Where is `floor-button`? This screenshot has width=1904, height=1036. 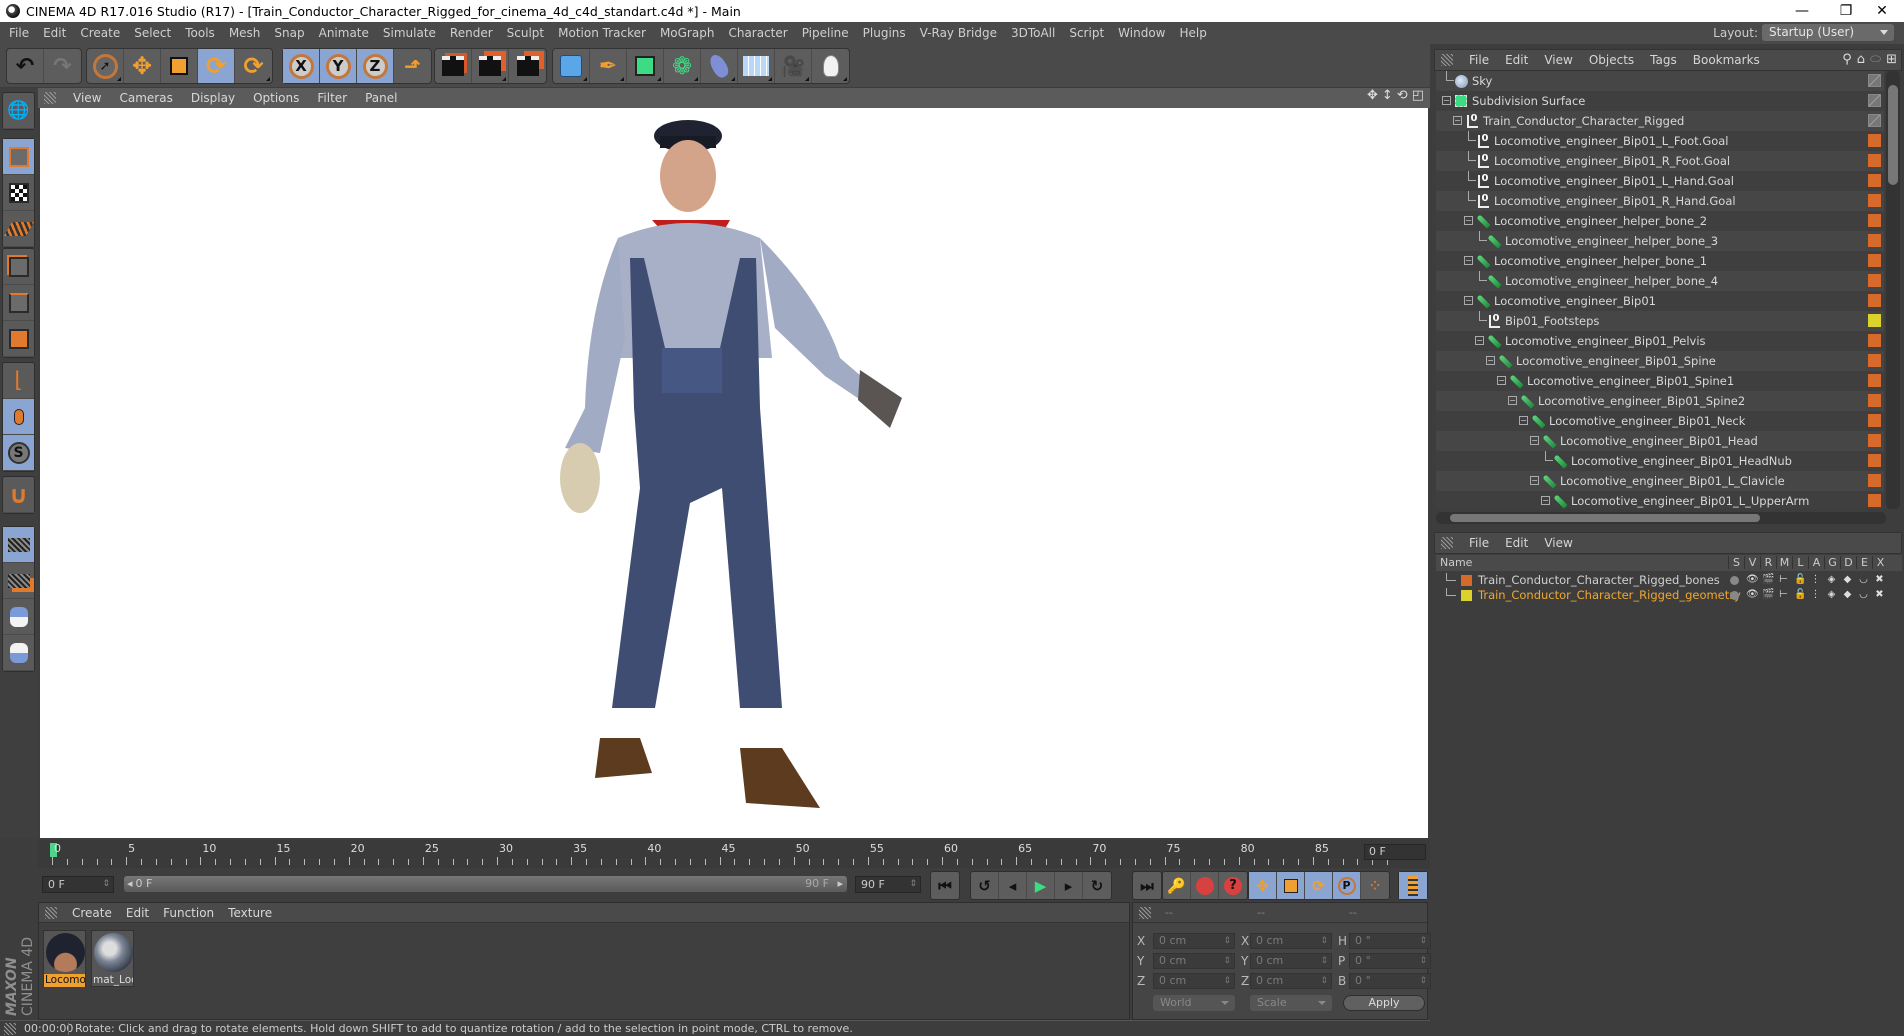
floor-button is located at coordinates (756, 66).